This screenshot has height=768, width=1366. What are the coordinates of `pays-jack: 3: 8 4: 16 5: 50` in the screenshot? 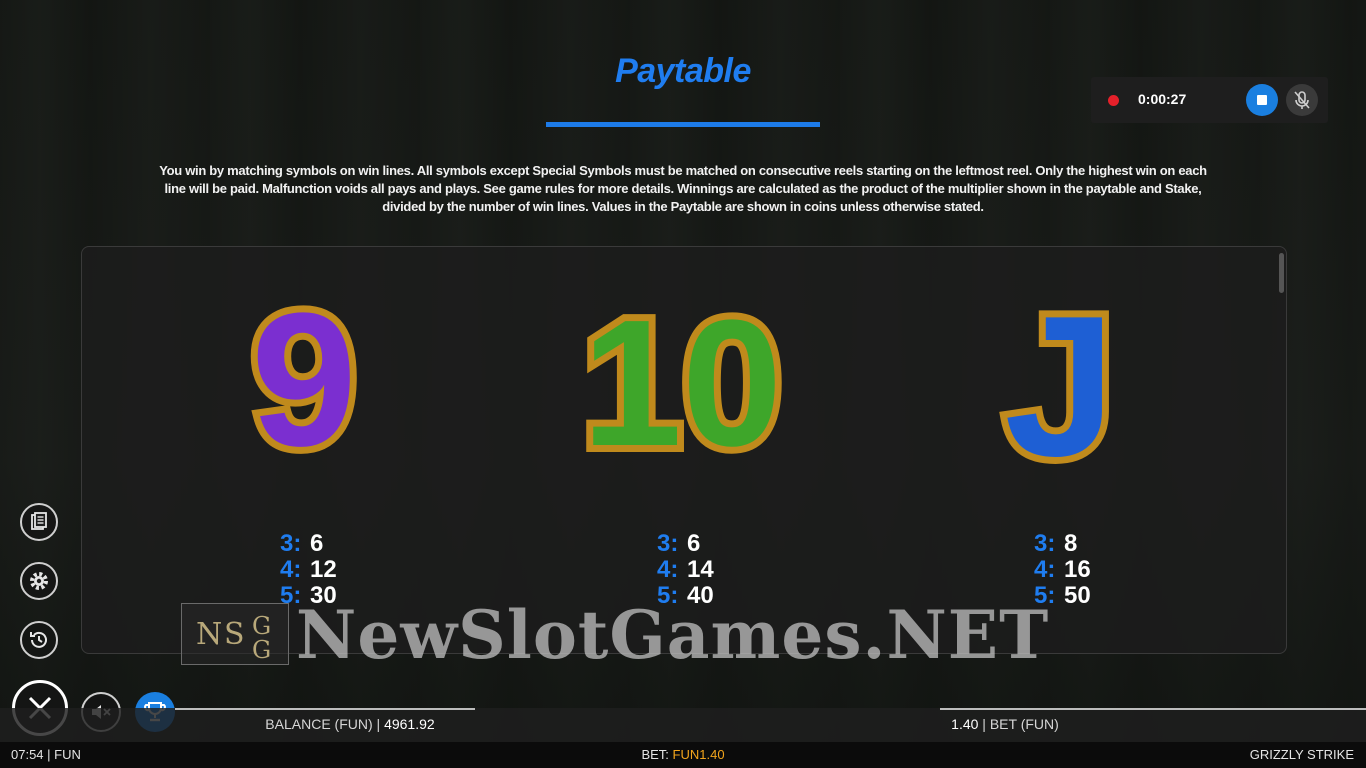 It's located at (1094, 570).